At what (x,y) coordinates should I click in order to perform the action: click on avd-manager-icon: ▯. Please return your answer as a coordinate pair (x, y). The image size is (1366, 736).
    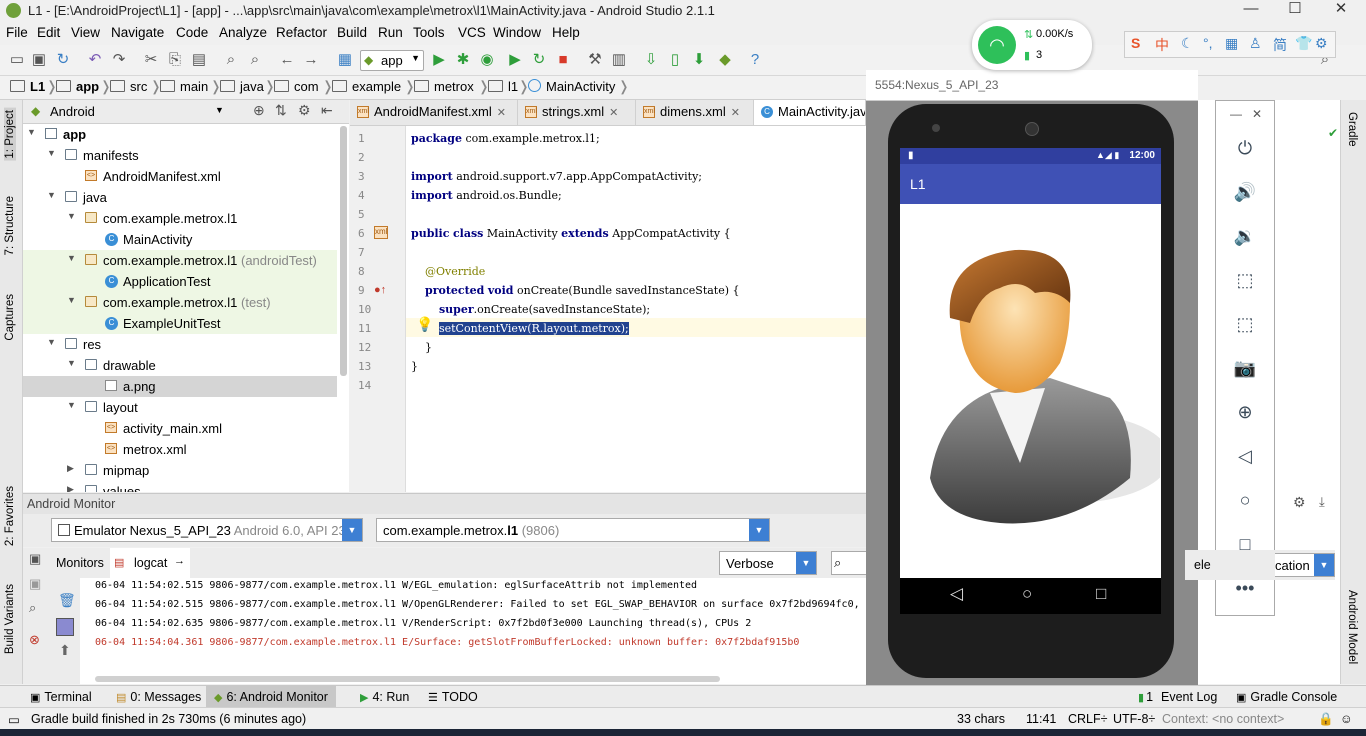
    Looking at the image, I should click on (675, 60).